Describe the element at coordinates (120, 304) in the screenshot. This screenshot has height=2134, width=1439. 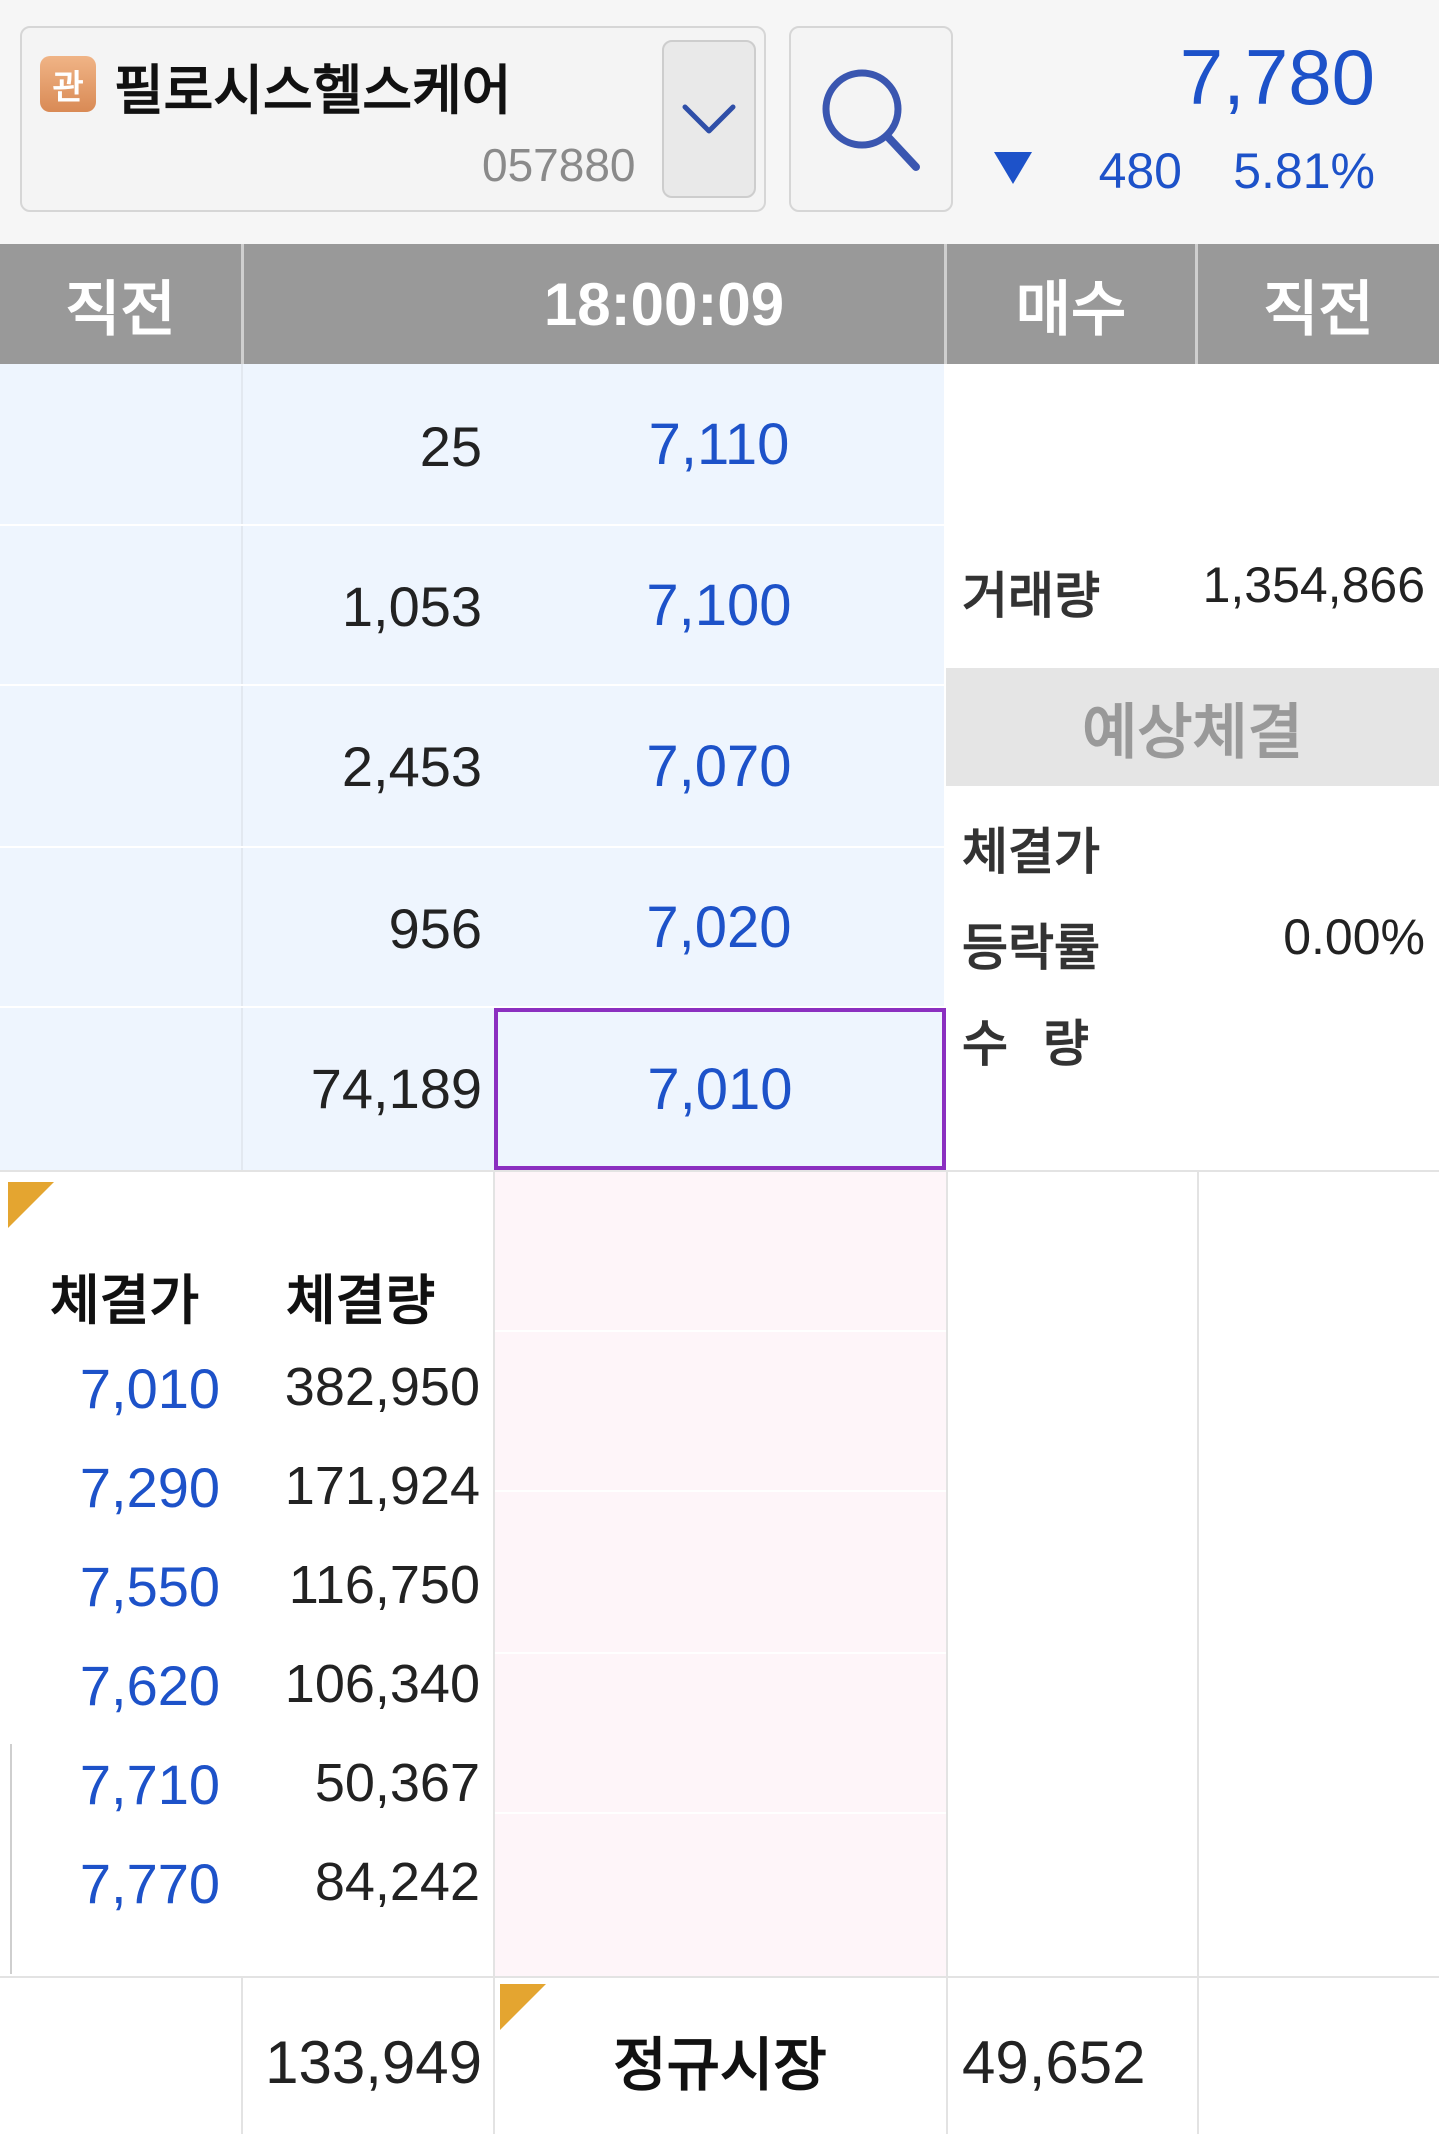
I see `col-prev-sell: 직전` at that location.